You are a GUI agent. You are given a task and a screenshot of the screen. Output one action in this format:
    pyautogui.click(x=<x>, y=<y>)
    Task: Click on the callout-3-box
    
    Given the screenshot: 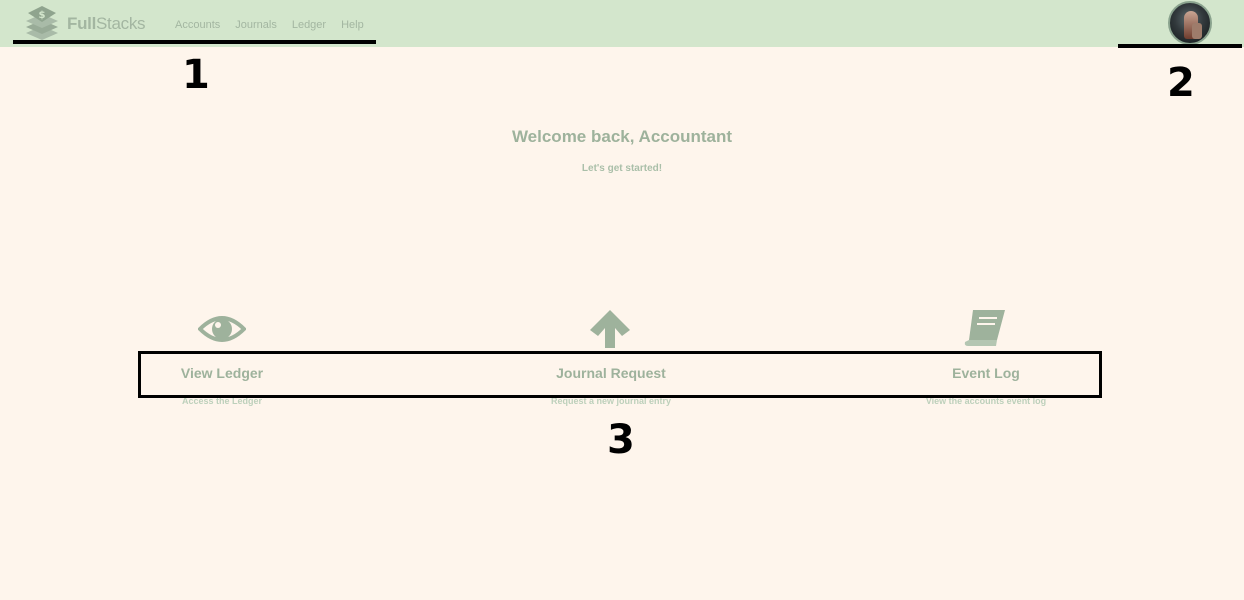 What is the action you would take?
    pyautogui.click(x=620, y=374)
    